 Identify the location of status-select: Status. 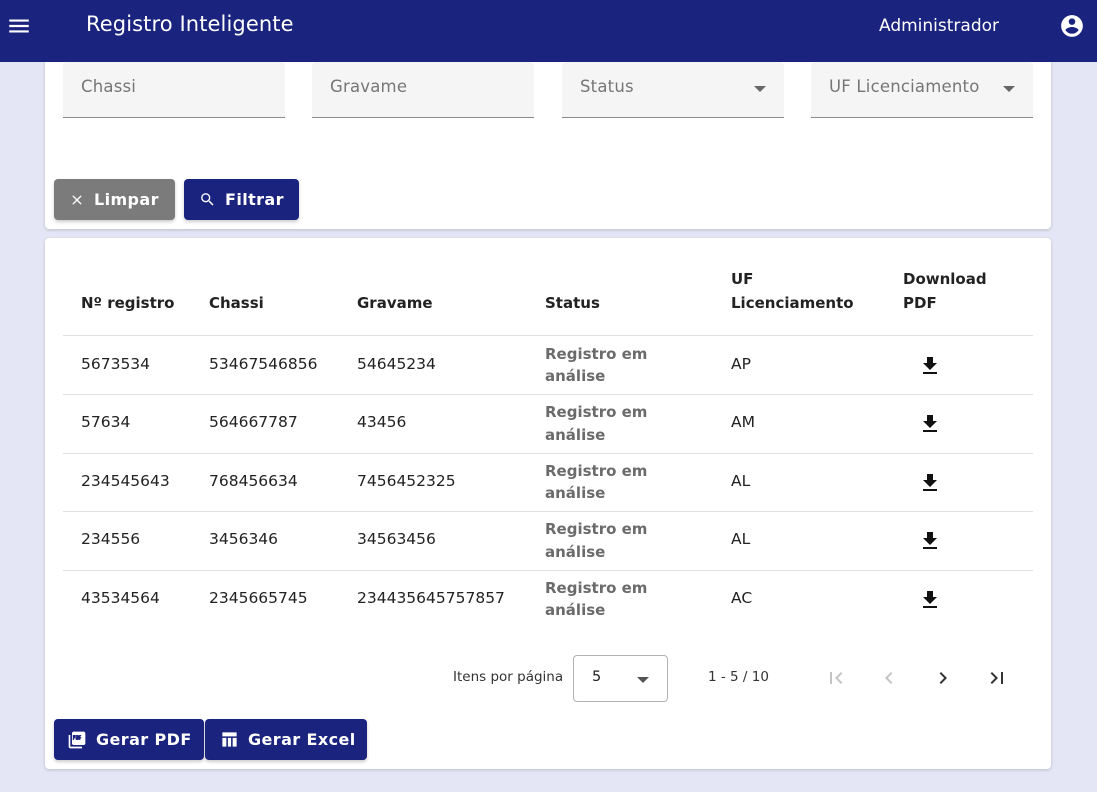
(673, 90).